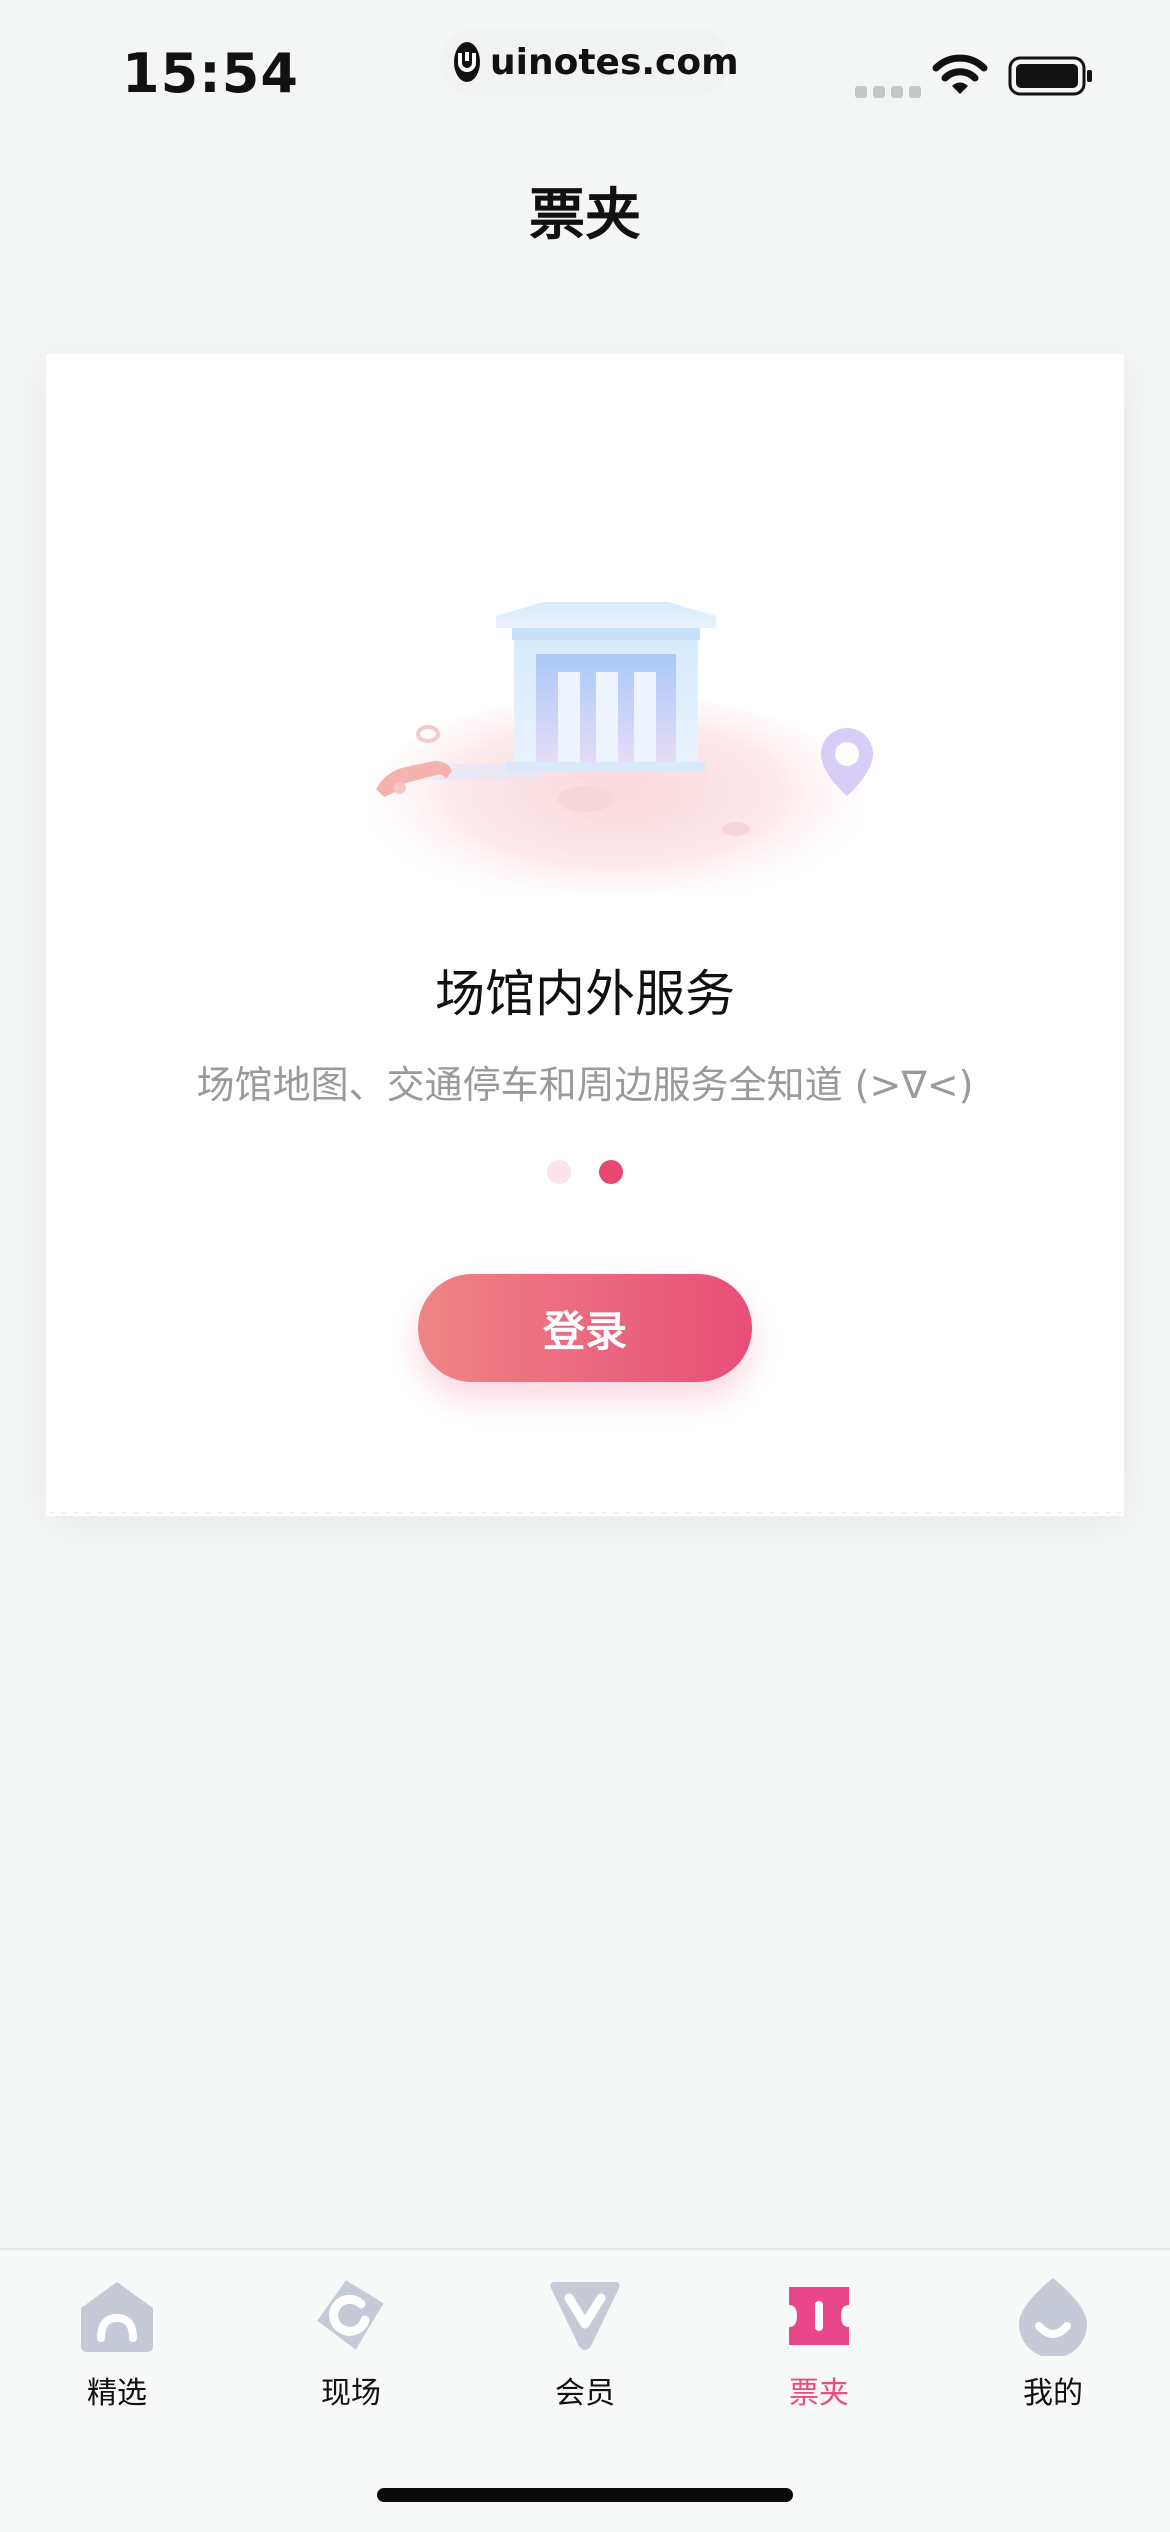  What do you see at coordinates (117, 2393) in the screenshot?
I see `tab-label: 精选` at bounding box center [117, 2393].